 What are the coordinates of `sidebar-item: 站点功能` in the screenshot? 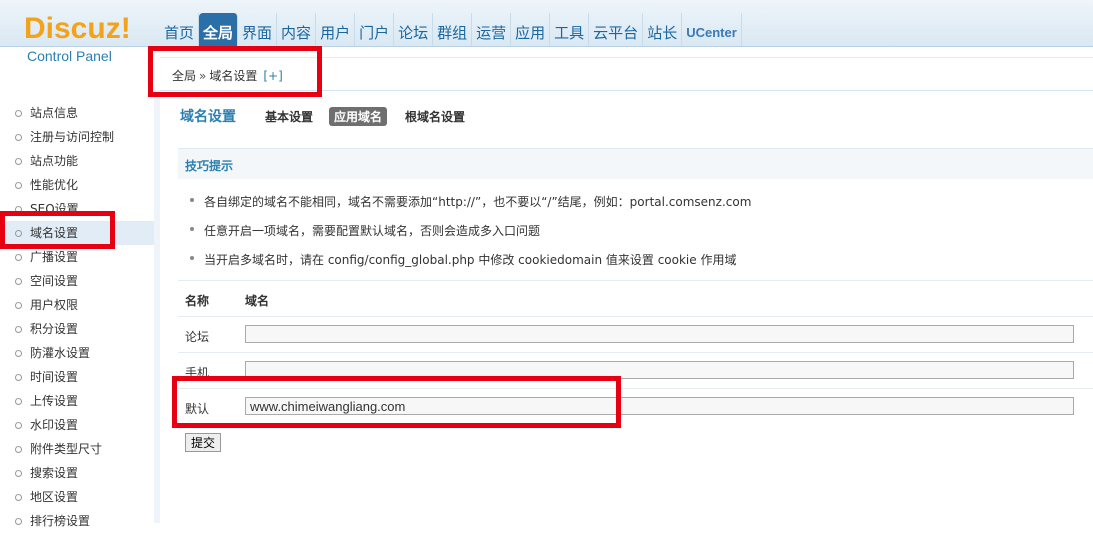 It's located at (77, 161).